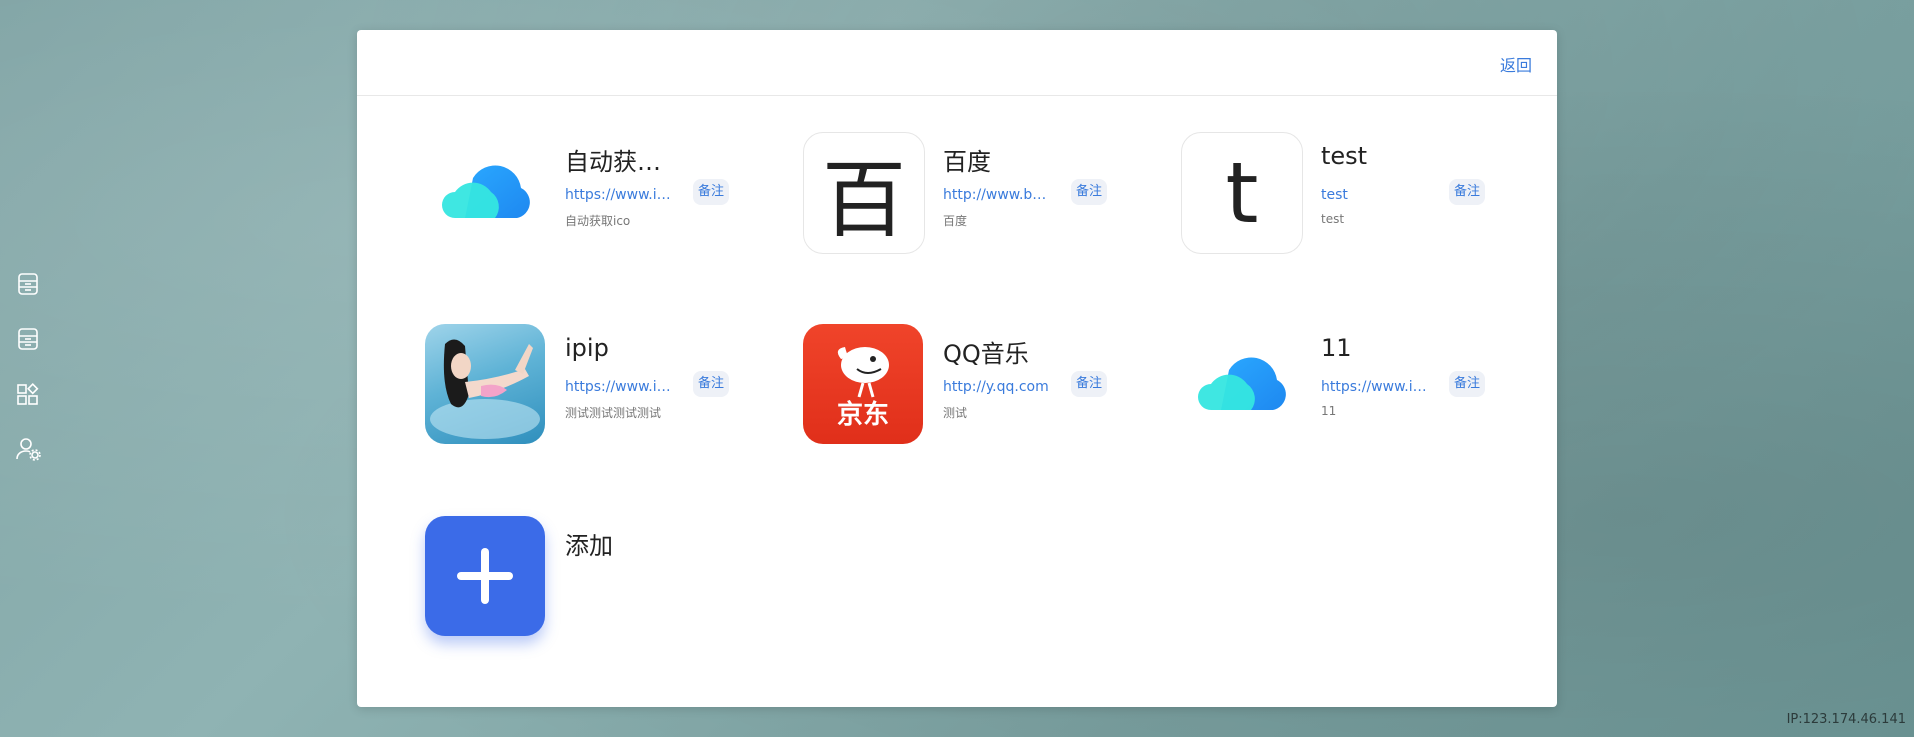  I want to click on card-url: https://www.ipip.net, so click(620, 387).